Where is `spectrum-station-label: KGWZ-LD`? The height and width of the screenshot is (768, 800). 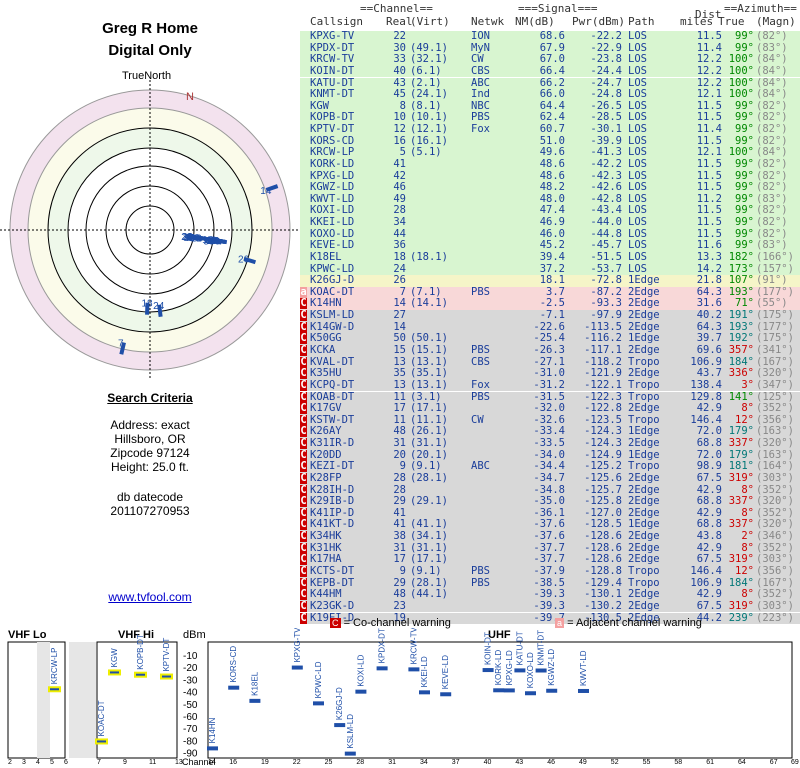 spectrum-station-label: KGWZ-LD is located at coordinates (551, 667).